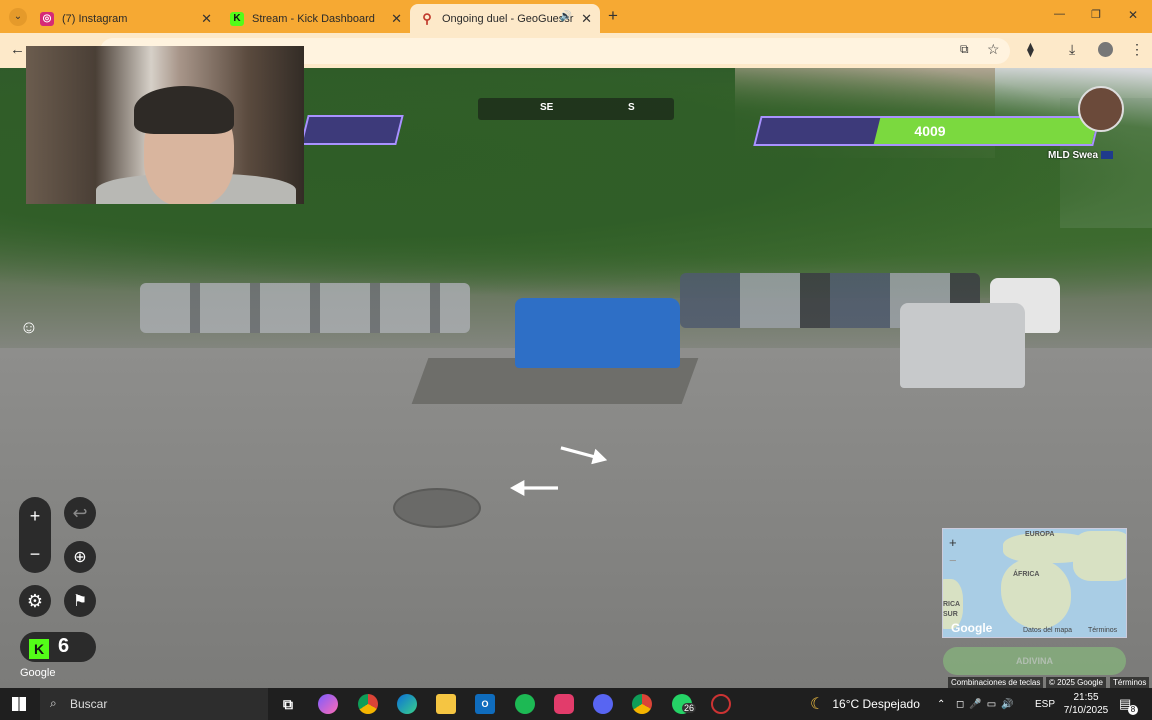  I want to click on flag-icon: ⚑, so click(80, 601).